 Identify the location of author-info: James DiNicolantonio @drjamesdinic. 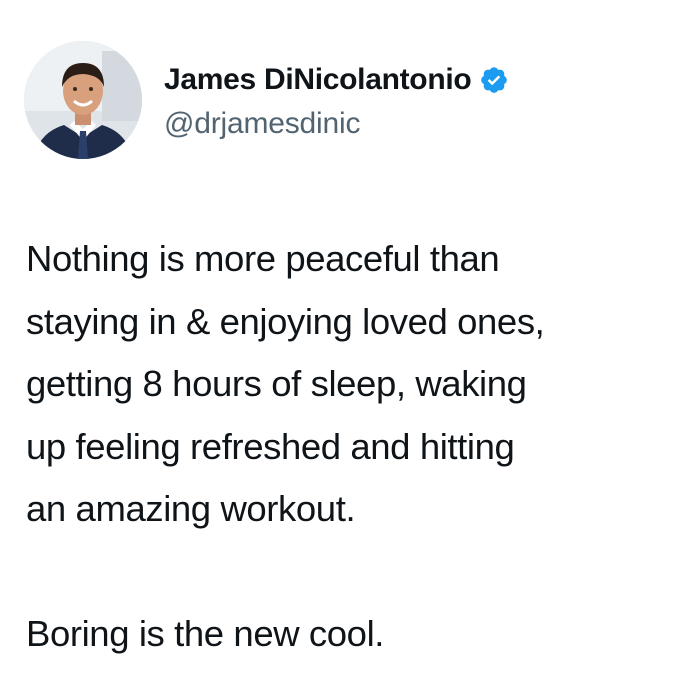
(336, 100).